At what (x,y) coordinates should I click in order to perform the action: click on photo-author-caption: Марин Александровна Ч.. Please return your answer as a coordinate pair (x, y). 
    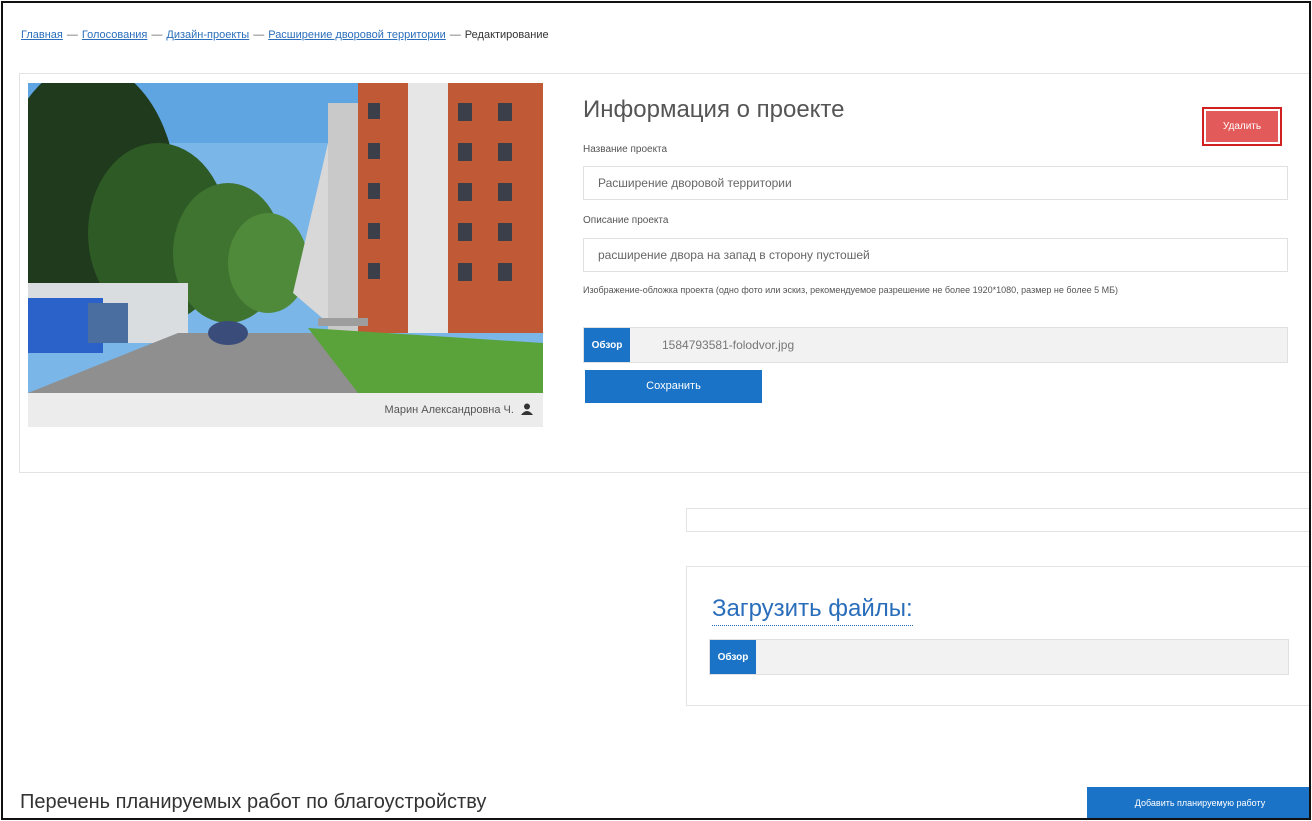
    Looking at the image, I should click on (285, 410).